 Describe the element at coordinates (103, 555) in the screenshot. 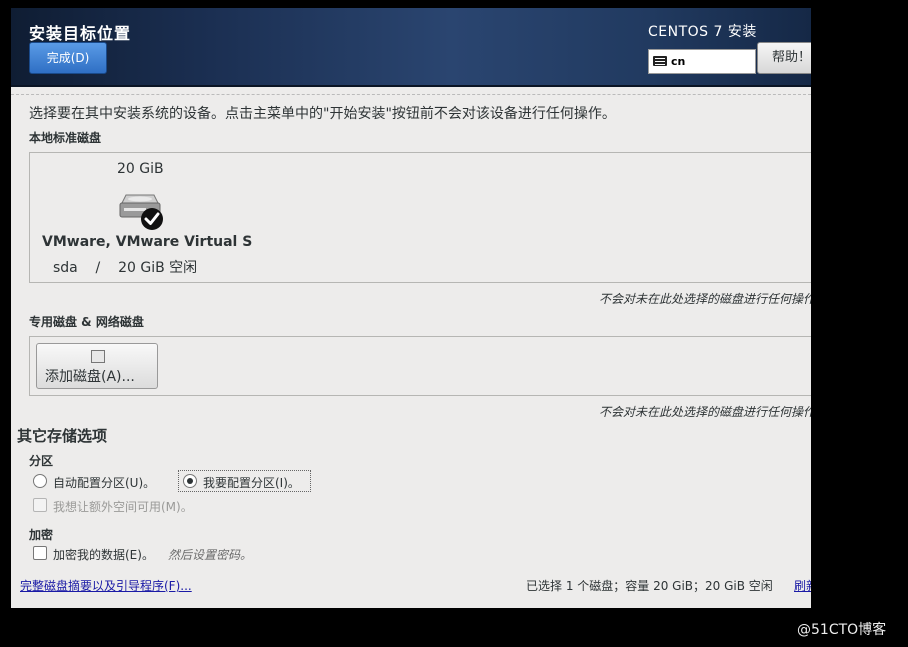

I see `encrypt-data-label: 加密我的数据(E)。` at that location.